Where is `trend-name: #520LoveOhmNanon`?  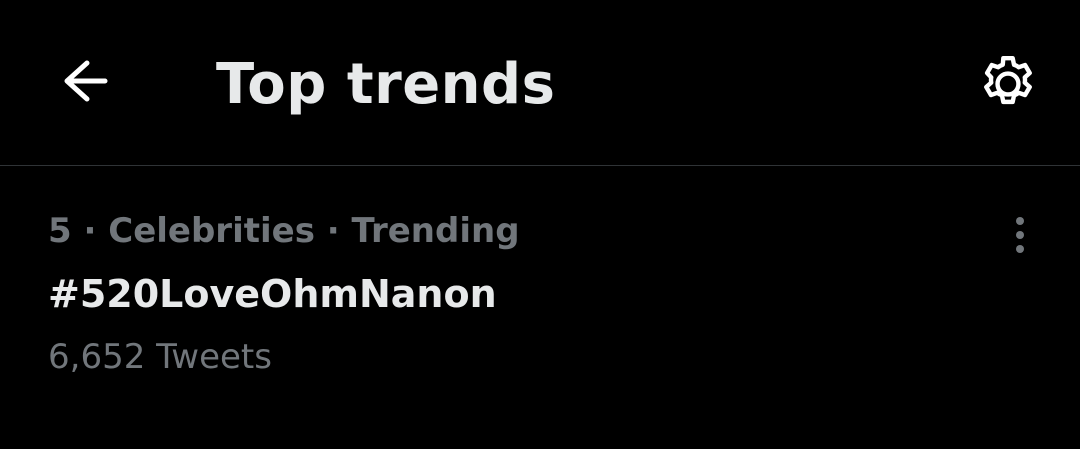 trend-name: #520LoveOhmNanon is located at coordinates (272, 294).